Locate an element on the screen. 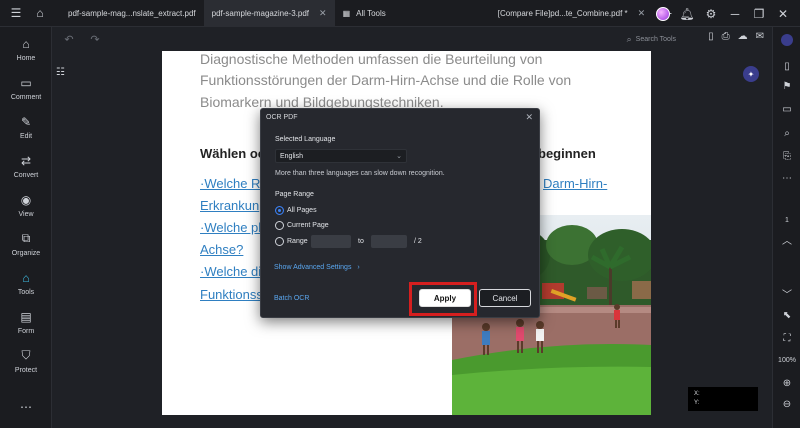 The width and height of the screenshot is (800, 428). sidebar-item-home: ⌂ Home is located at coordinates (26, 49).